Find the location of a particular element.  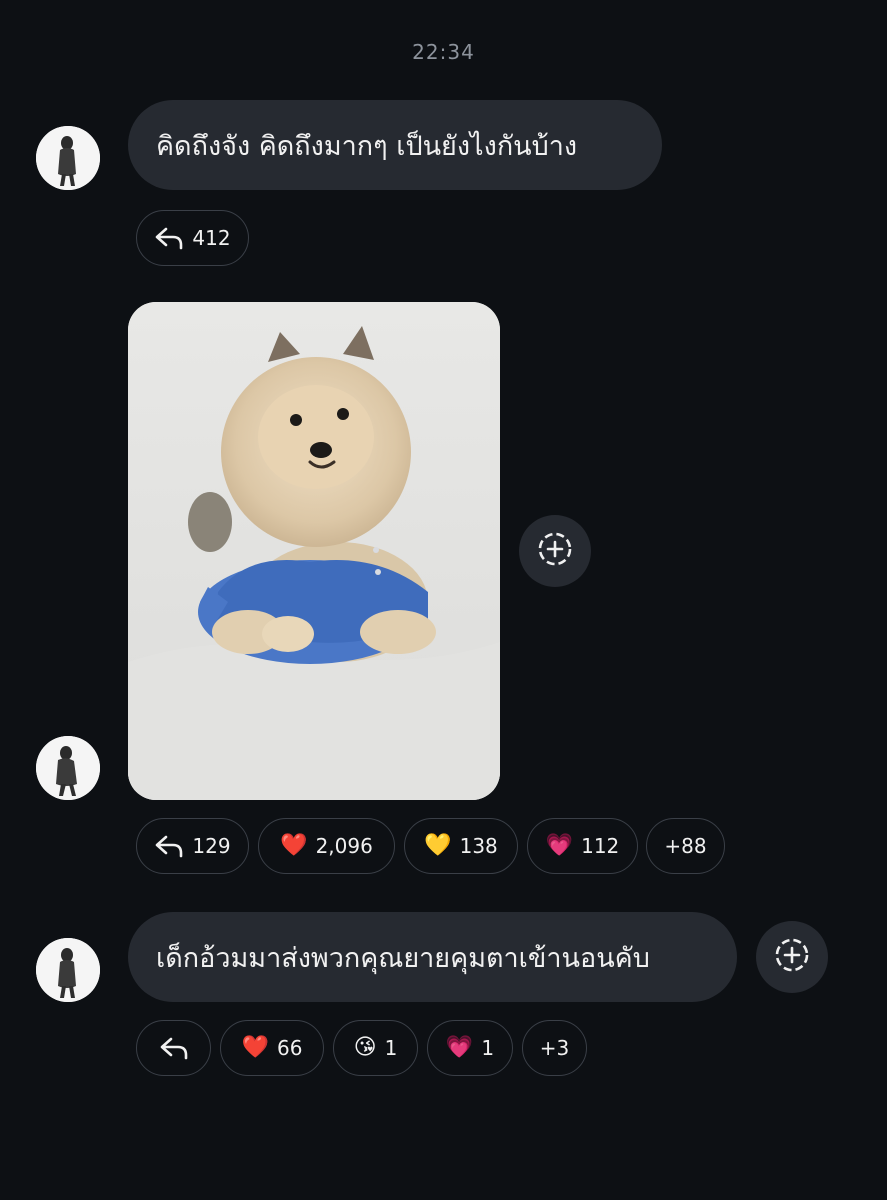

reaction-pink-heart: 💗 112 is located at coordinates (582, 846).